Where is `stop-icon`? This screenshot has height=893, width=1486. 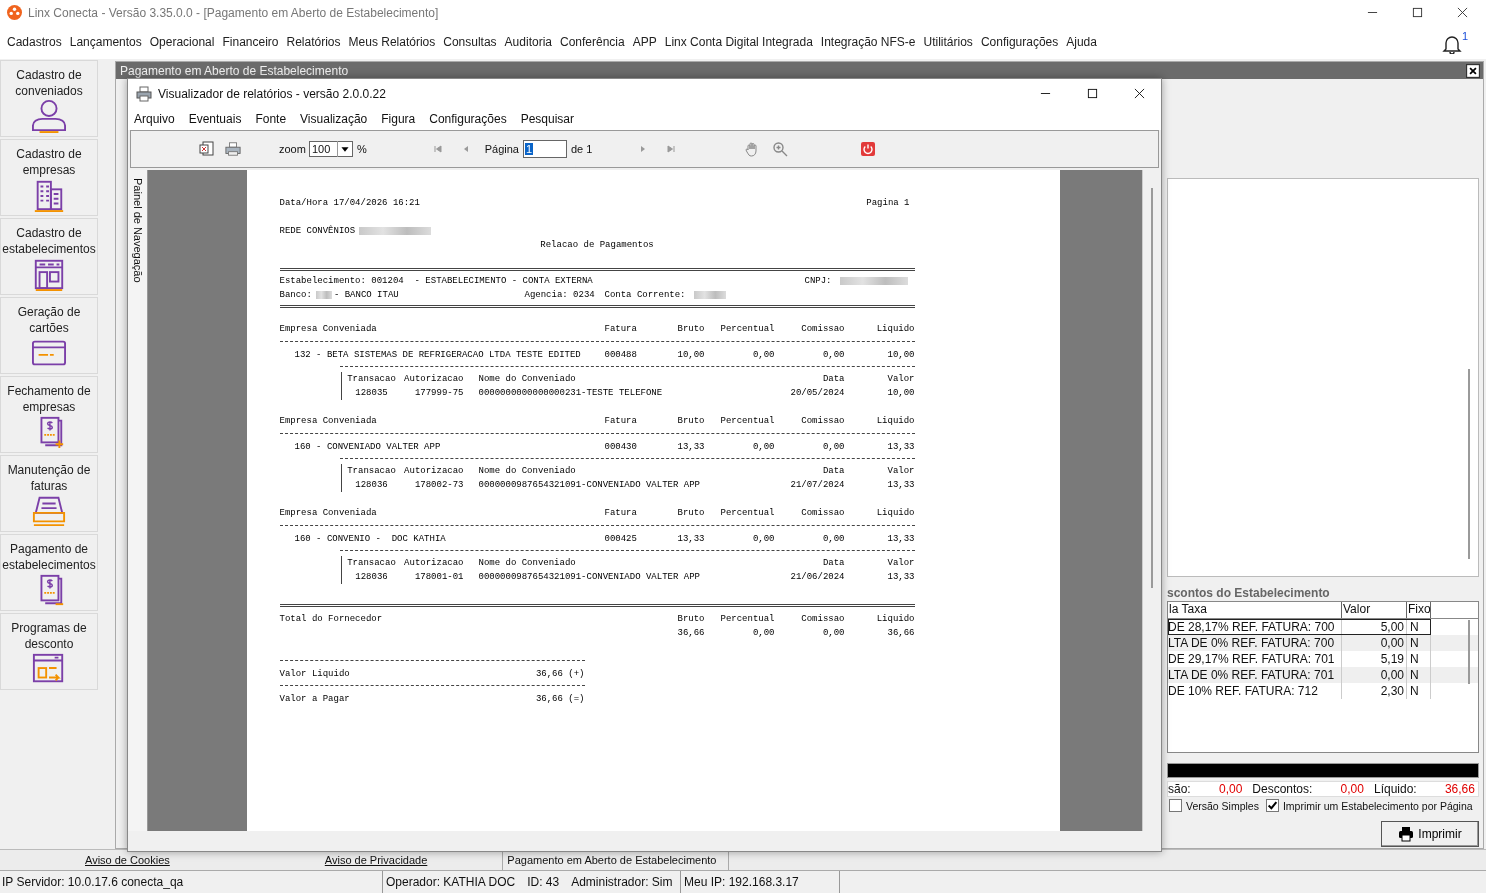
stop-icon is located at coordinates (868, 149).